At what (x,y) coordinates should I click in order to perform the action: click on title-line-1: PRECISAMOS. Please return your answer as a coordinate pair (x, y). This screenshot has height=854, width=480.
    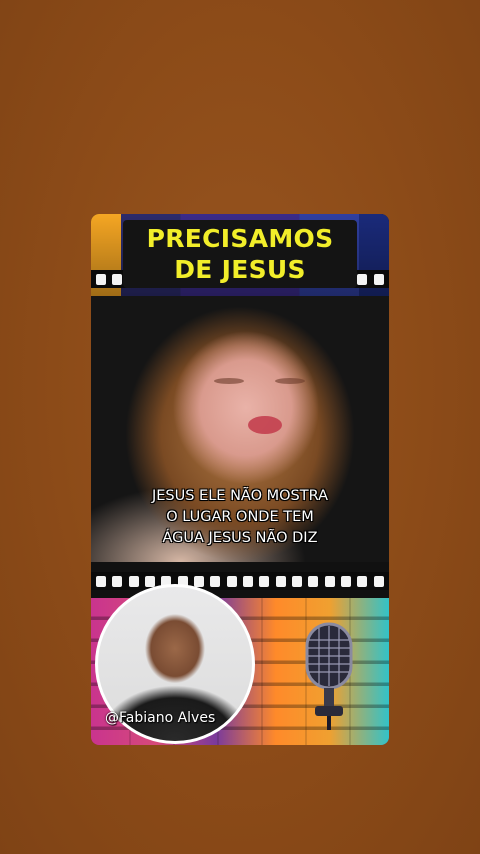
    Looking at the image, I should click on (240, 238).